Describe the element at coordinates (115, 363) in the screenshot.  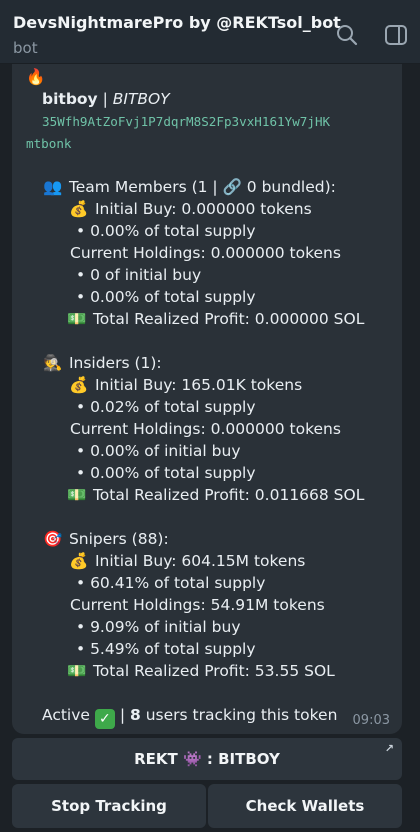
I see `insiders-header: Insiders (1):` at that location.